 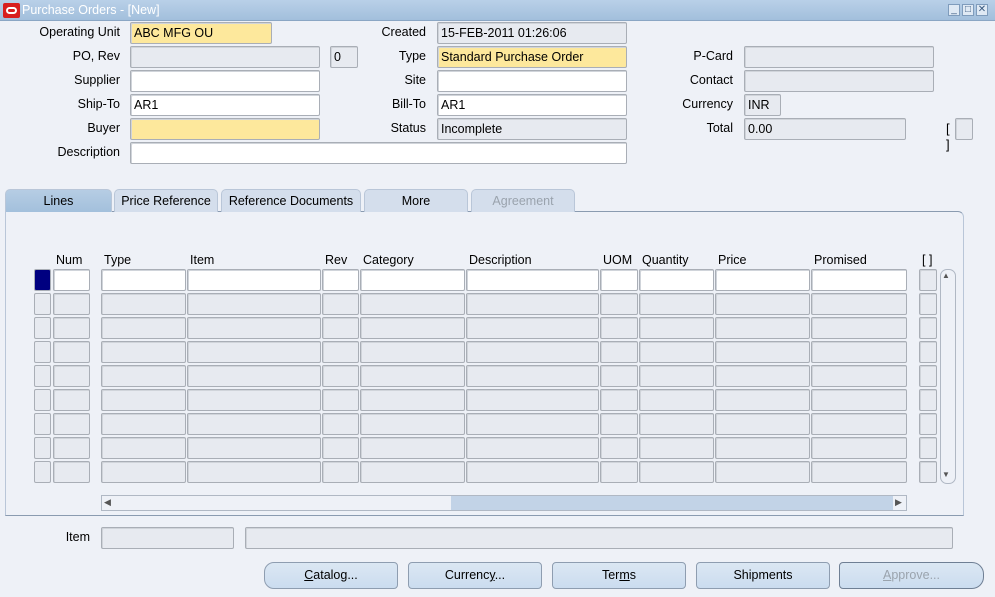 What do you see at coordinates (964, 129) in the screenshot?
I see `flexfield-button` at bounding box center [964, 129].